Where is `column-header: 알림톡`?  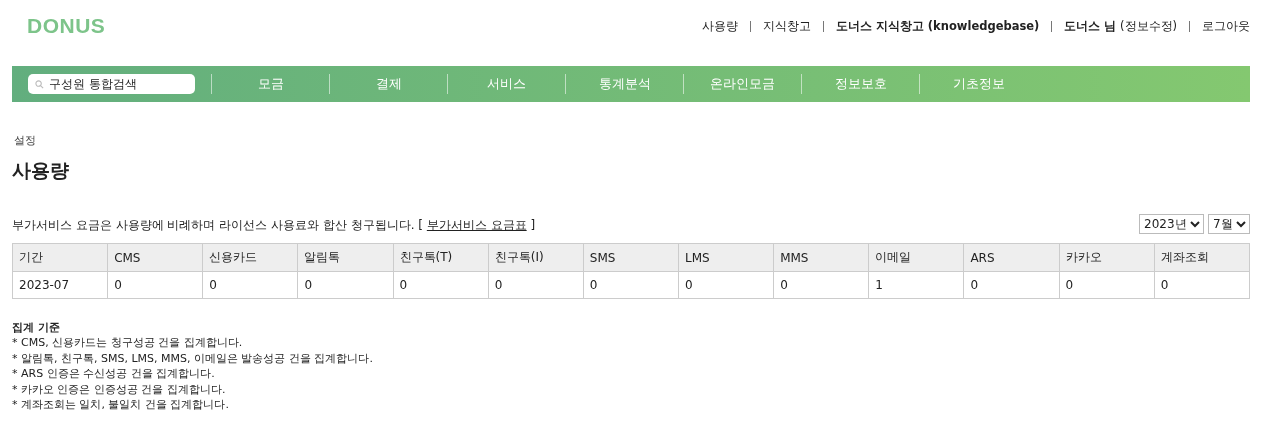
column-header: 알림톡 is located at coordinates (345, 257).